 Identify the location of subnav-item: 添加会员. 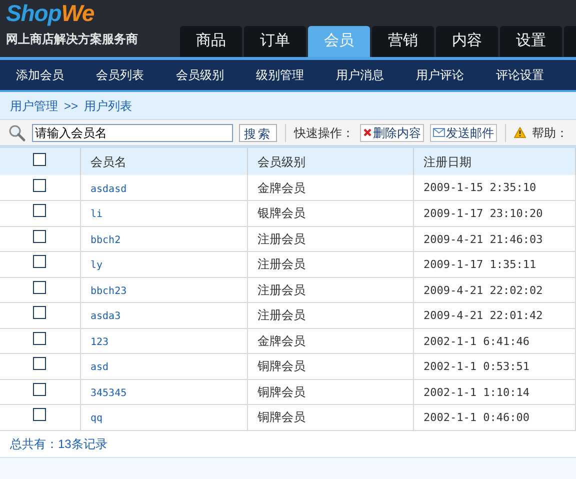
(40, 75).